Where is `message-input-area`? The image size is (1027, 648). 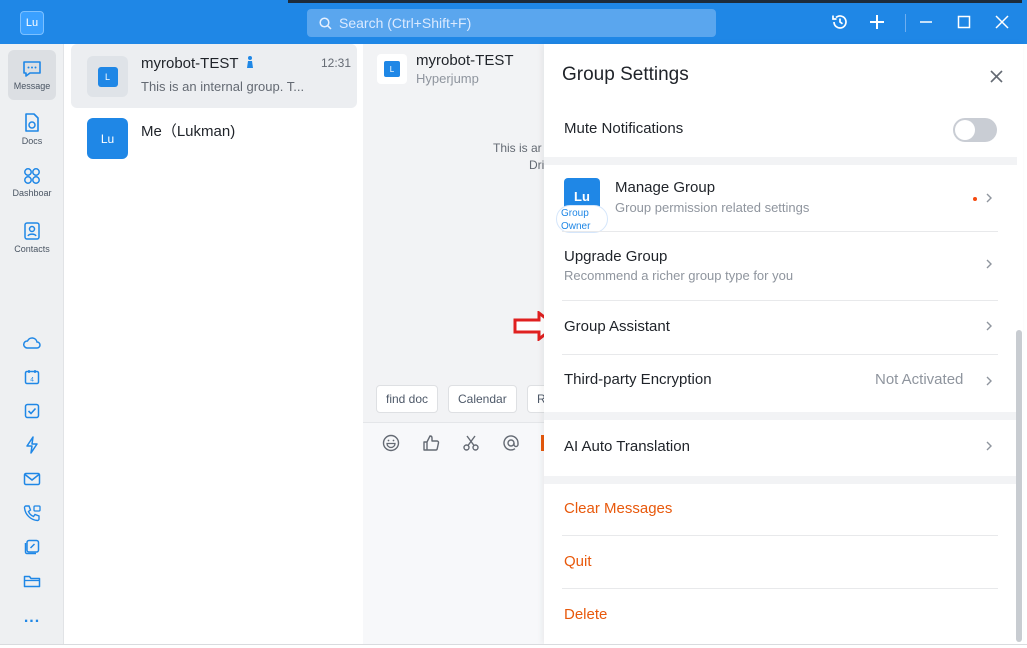 message-input-area is located at coordinates (453, 535).